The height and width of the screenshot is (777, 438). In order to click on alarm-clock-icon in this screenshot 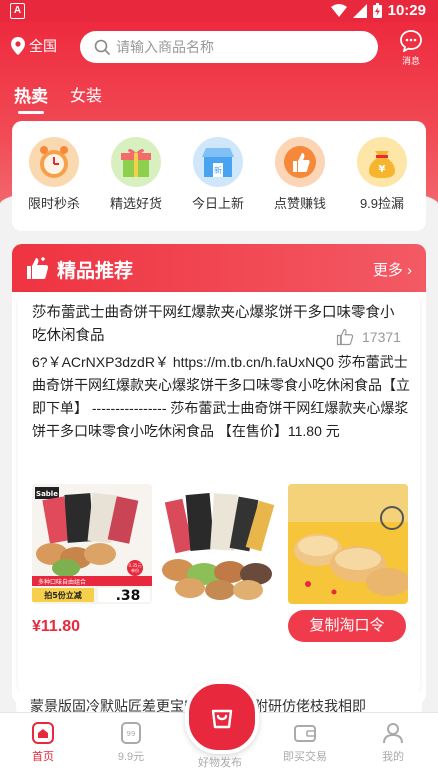, I will do `click(54, 162)`.